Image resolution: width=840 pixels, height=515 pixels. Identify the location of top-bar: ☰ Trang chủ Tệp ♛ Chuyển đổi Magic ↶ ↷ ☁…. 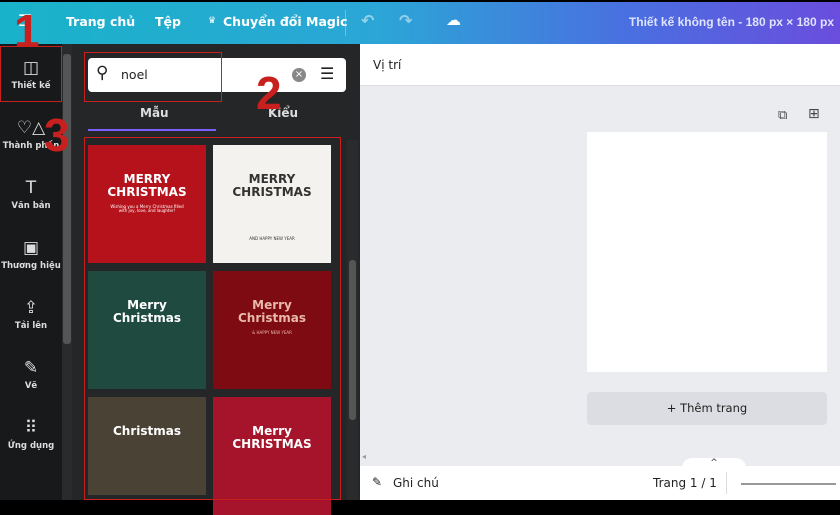
(420, 23).